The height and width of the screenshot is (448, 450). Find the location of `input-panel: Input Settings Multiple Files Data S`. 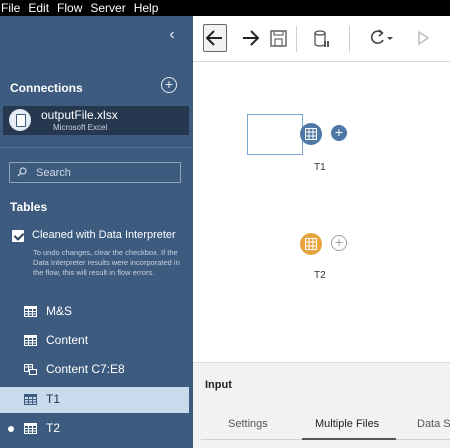

input-panel: Input Settings Multiple Files Data S is located at coordinates (321, 405).